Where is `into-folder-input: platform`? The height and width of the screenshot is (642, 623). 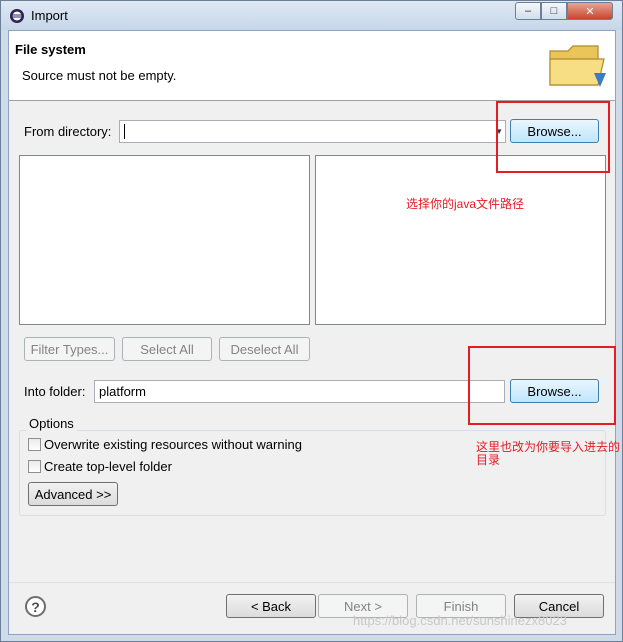 into-folder-input: platform is located at coordinates (299, 391).